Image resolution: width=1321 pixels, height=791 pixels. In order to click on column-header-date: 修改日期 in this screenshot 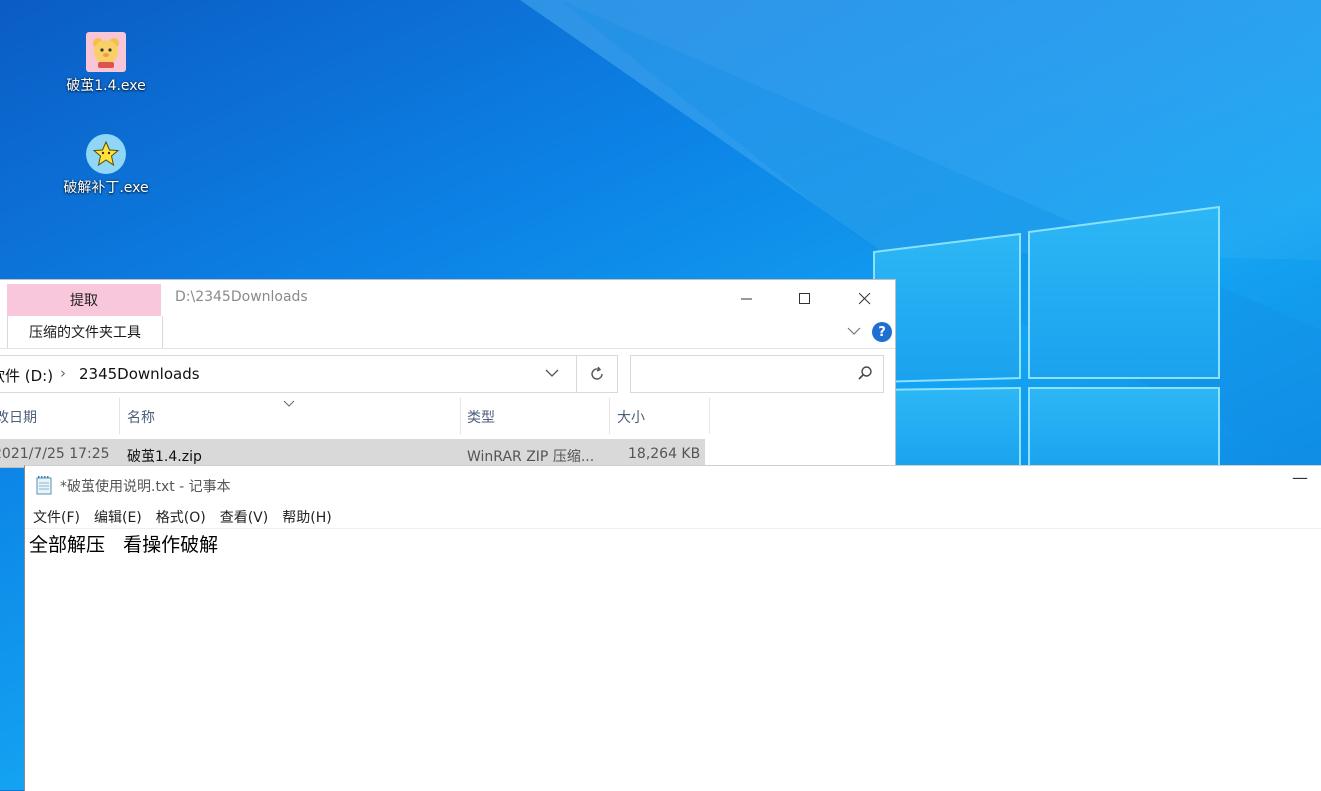, I will do `click(18, 417)`.